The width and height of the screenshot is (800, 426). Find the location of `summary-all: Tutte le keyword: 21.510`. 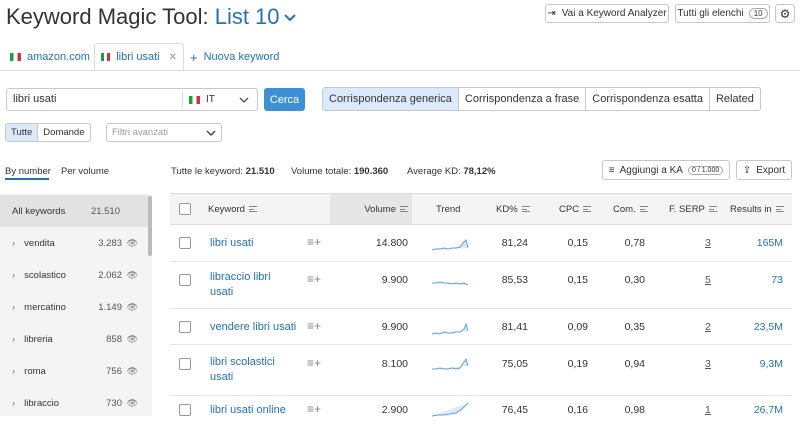

summary-all: Tutte le keyword: 21.510 is located at coordinates (223, 171).